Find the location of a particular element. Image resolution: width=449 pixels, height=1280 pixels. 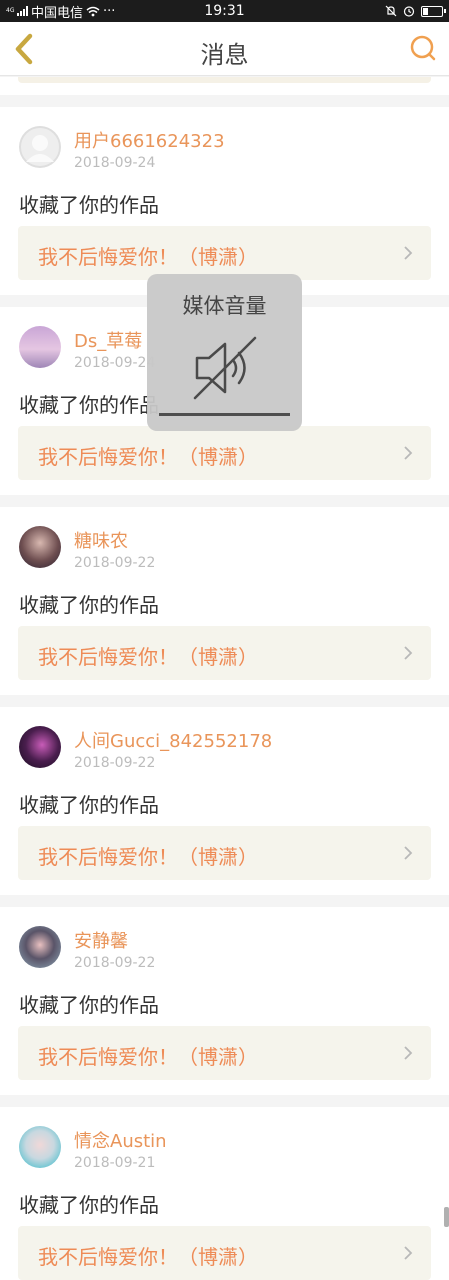

wifi-icon is located at coordinates (93, 11).